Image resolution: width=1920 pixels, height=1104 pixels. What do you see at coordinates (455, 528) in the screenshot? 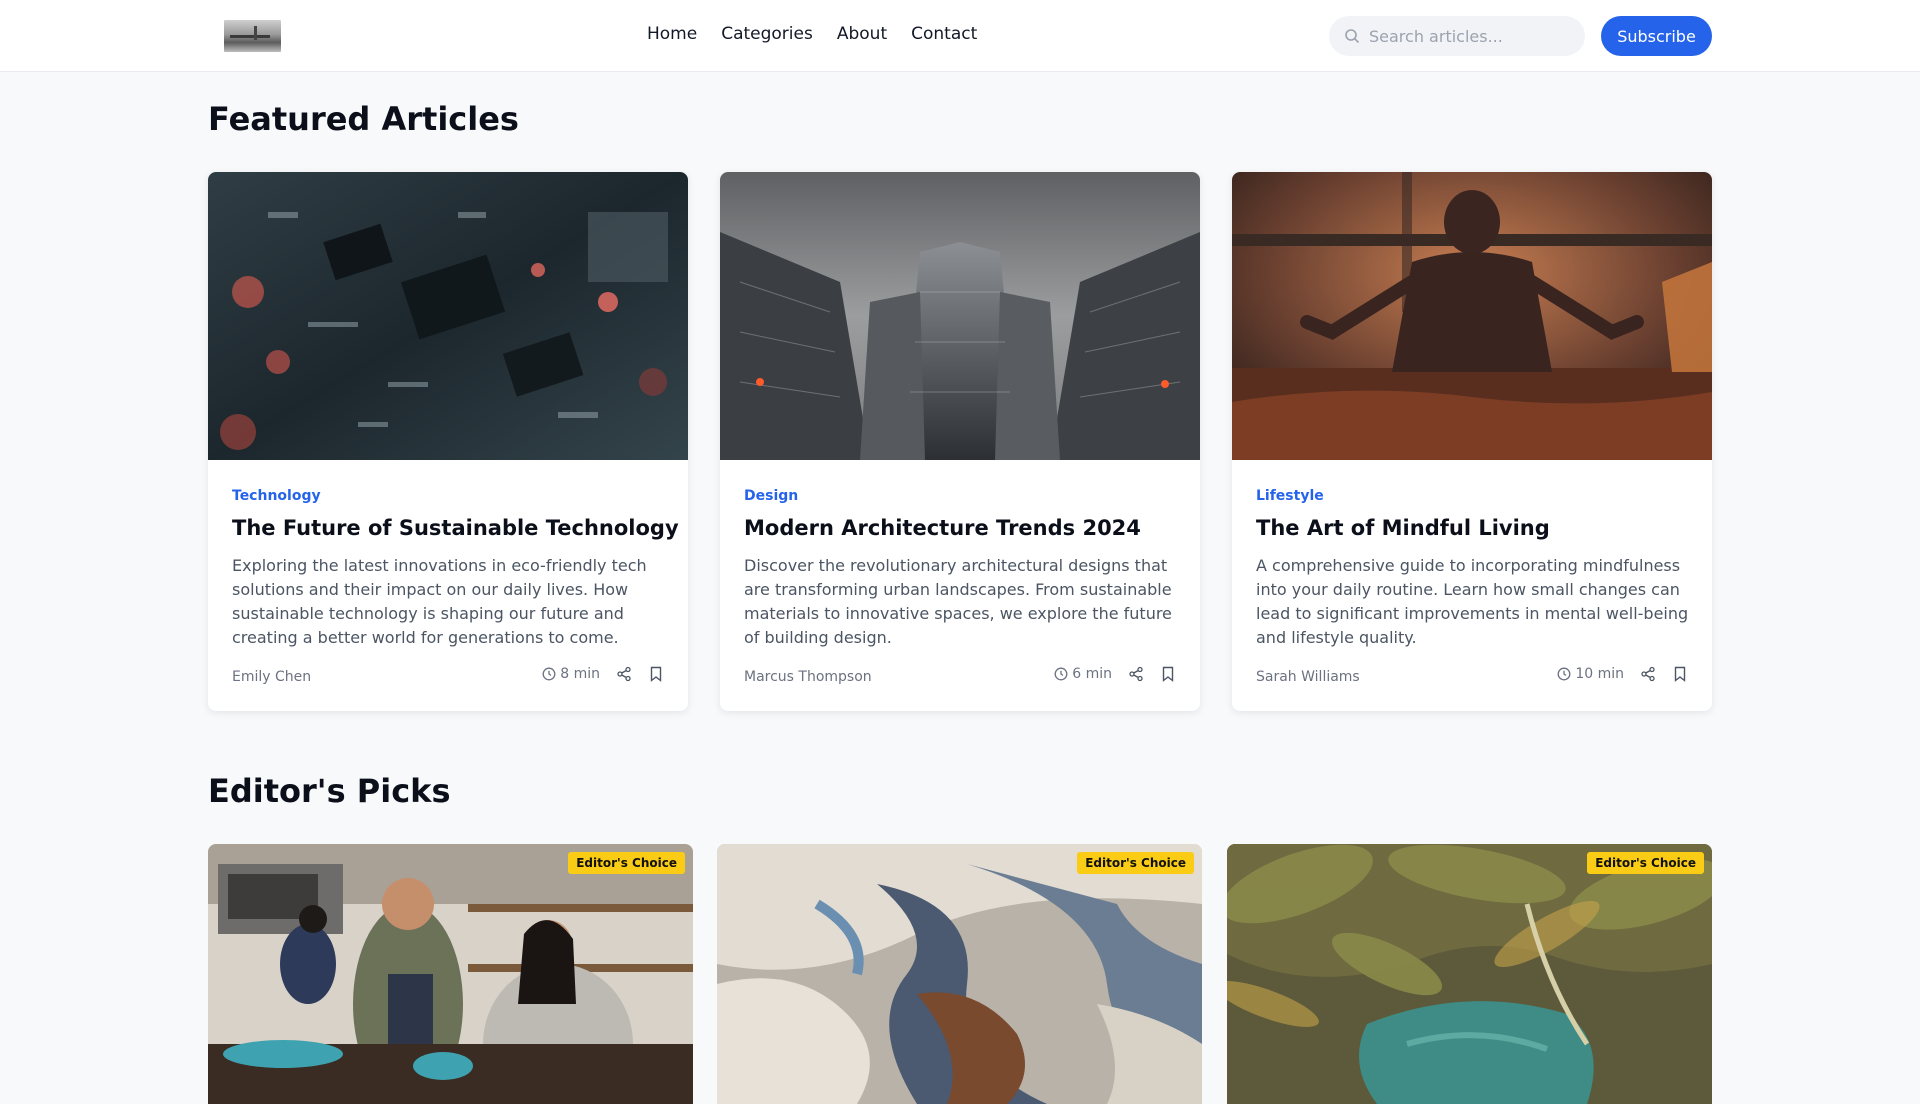
I see `article-title: The Future of Sustainable Technology` at bounding box center [455, 528].